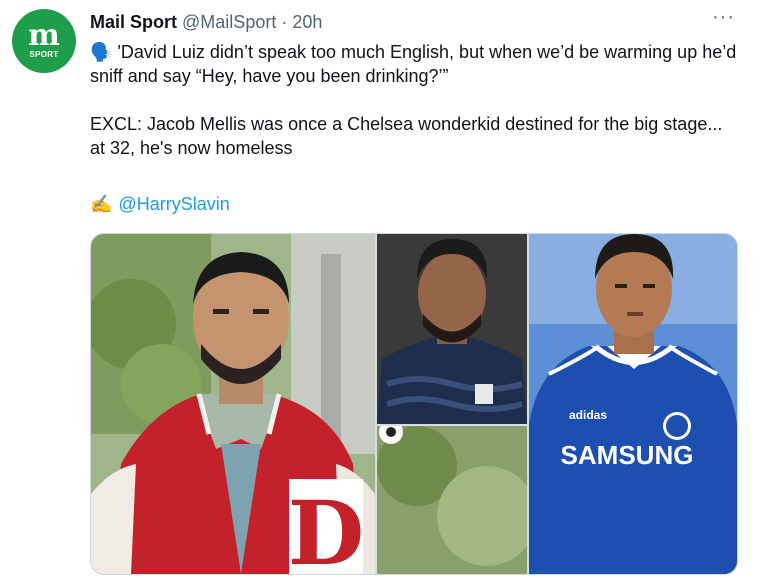  What do you see at coordinates (326, 527) in the screenshot?
I see `jacket-letter: D` at bounding box center [326, 527].